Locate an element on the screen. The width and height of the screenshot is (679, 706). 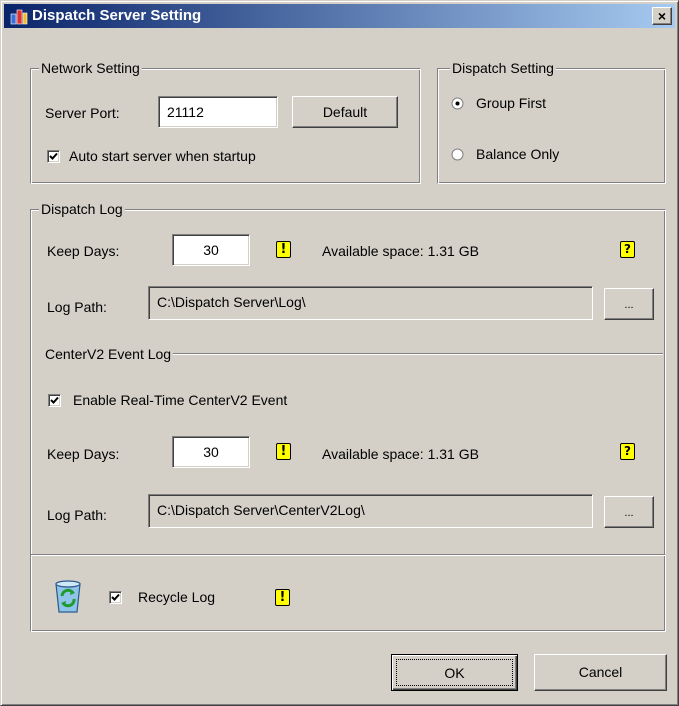
recycle-log-label: Recycle Log is located at coordinates (177, 597).